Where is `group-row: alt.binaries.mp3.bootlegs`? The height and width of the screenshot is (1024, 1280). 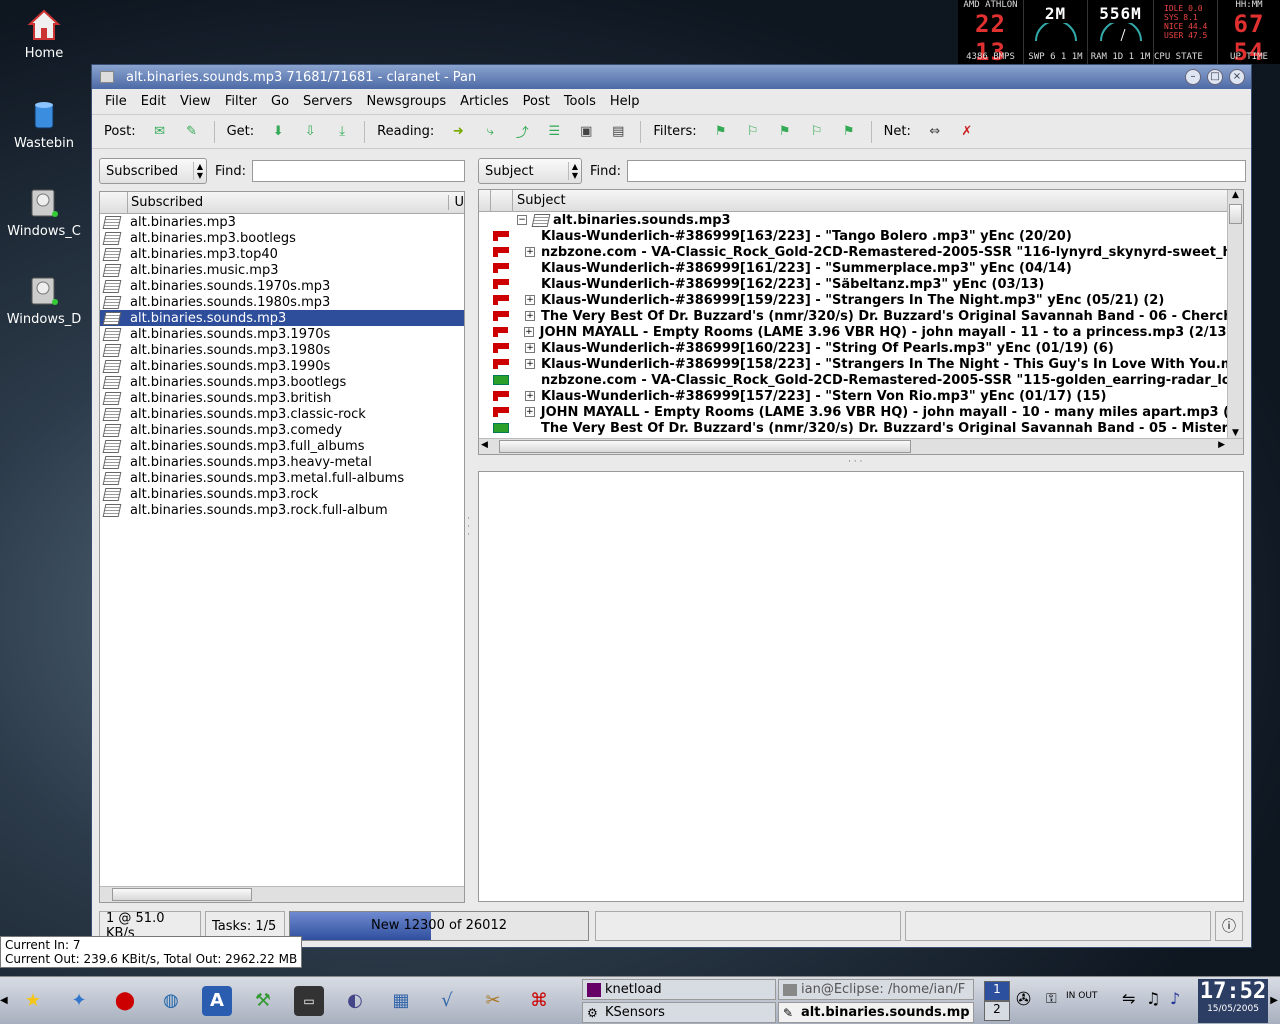
group-row: alt.binaries.mp3.bootlegs is located at coordinates (282, 238).